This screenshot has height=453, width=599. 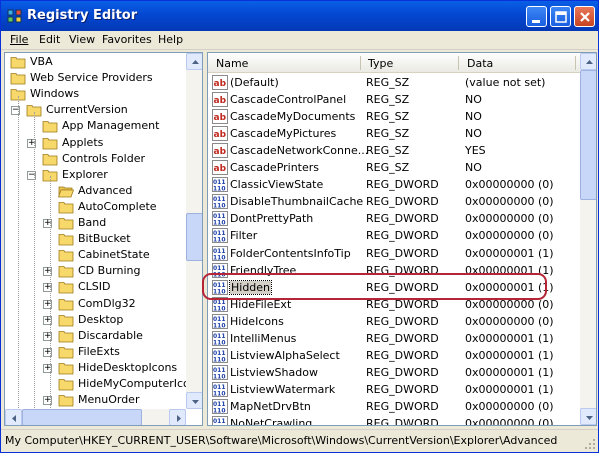 I want to click on tree-vertical-scrollbar, so click(x=194, y=231).